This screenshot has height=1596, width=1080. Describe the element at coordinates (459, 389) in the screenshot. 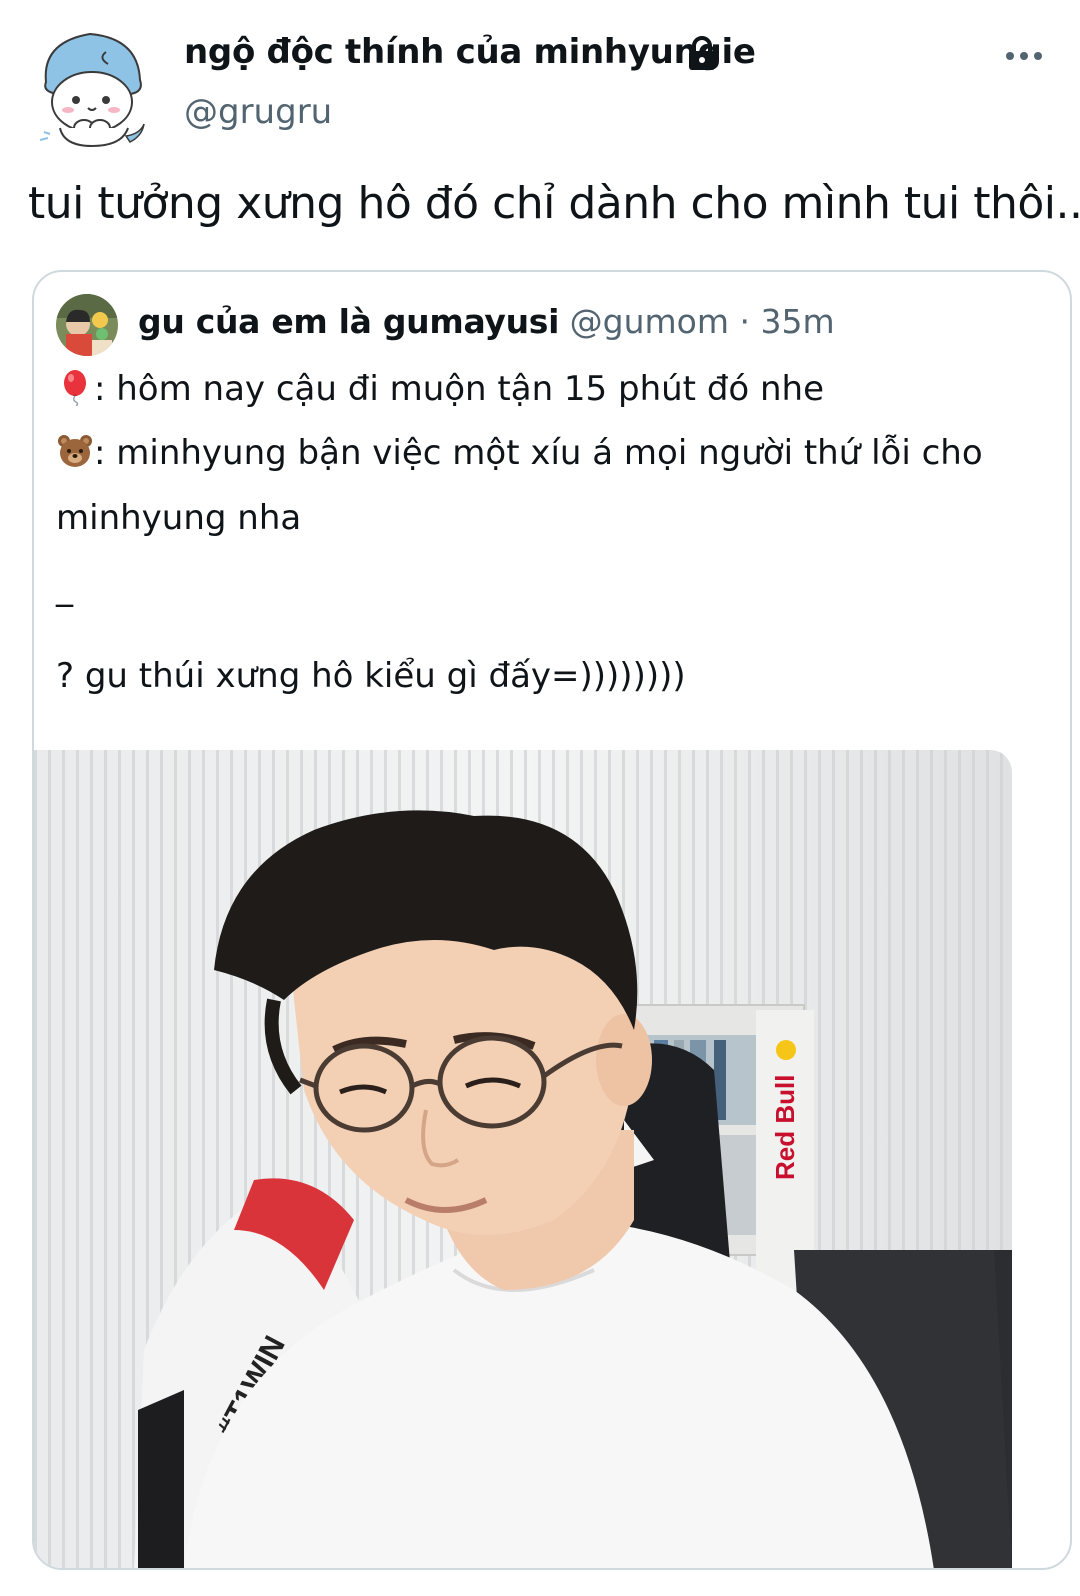

I see `quoted-line-1-text: : hôm nay cậu đi muộn tận 15 phút đó nhe` at that location.